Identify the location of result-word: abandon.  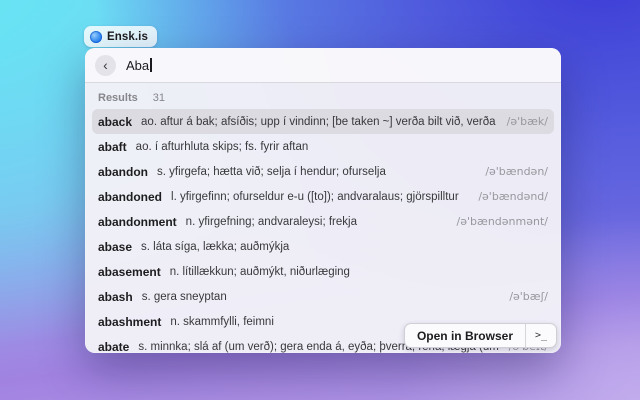
(123, 171).